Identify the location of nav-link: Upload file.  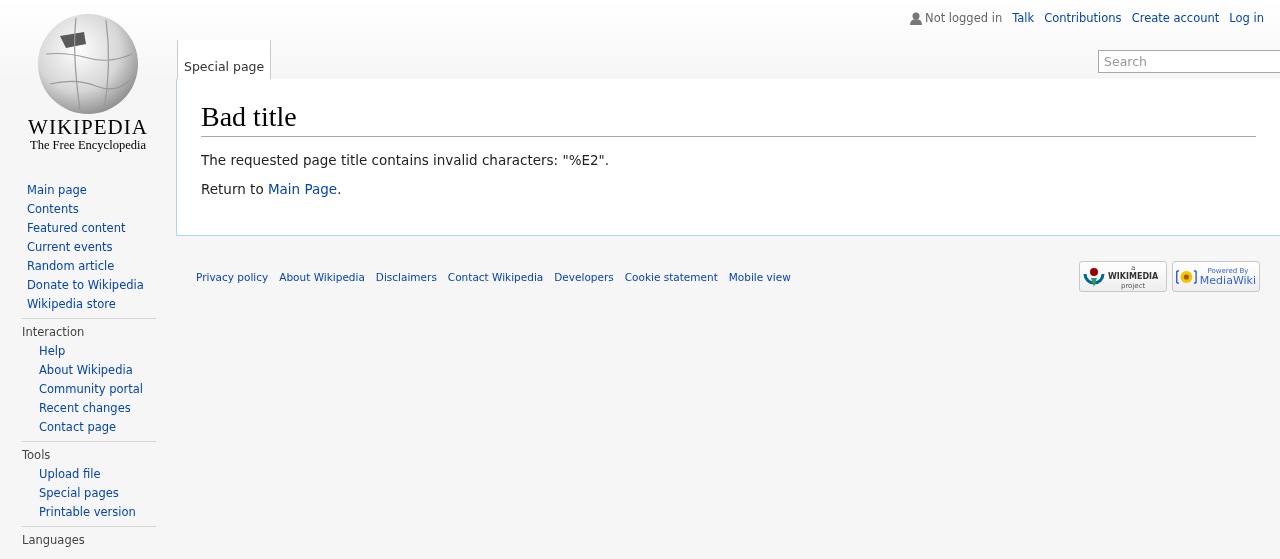
(70, 474).